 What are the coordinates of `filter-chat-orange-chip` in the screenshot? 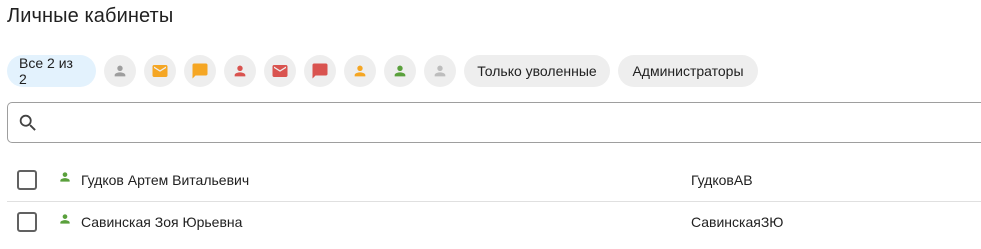 It's located at (200, 71).